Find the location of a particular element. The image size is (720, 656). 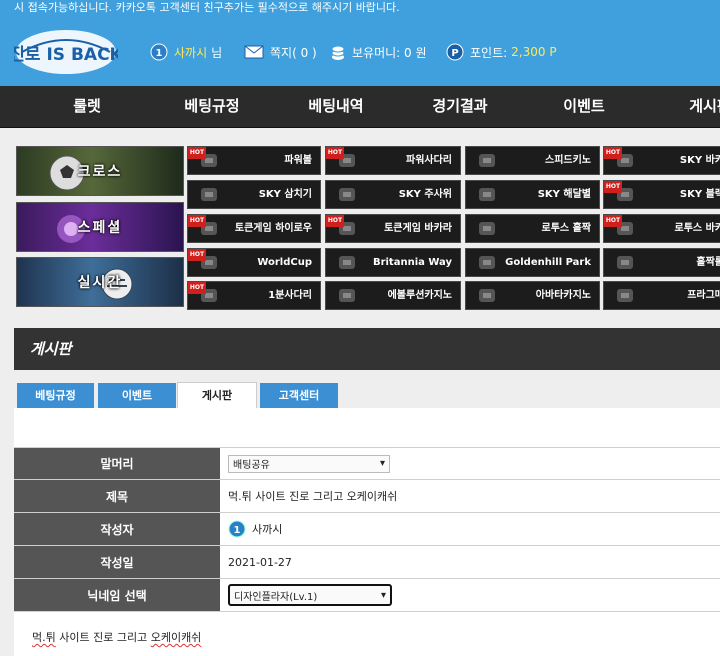

nav-item-betting-history: 베팅내역 is located at coordinates (335, 106).